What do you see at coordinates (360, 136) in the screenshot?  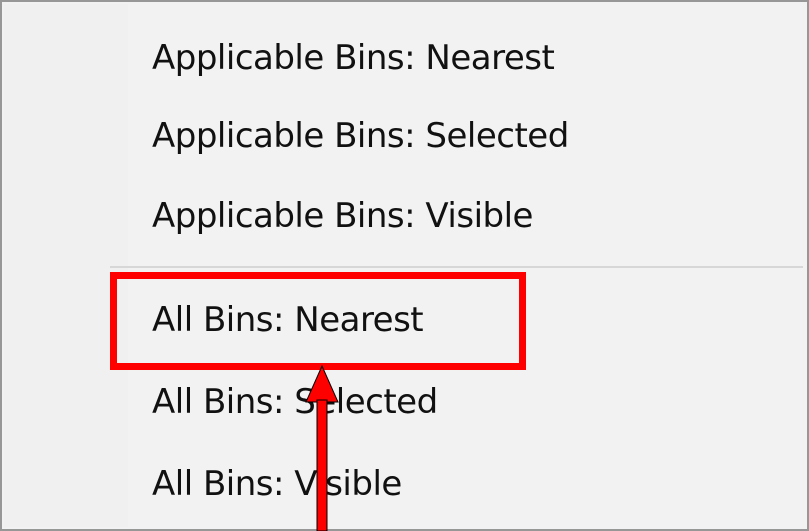 I see `menu-item-applicable-bins-selected: Applicable Bins: Selected` at bounding box center [360, 136].